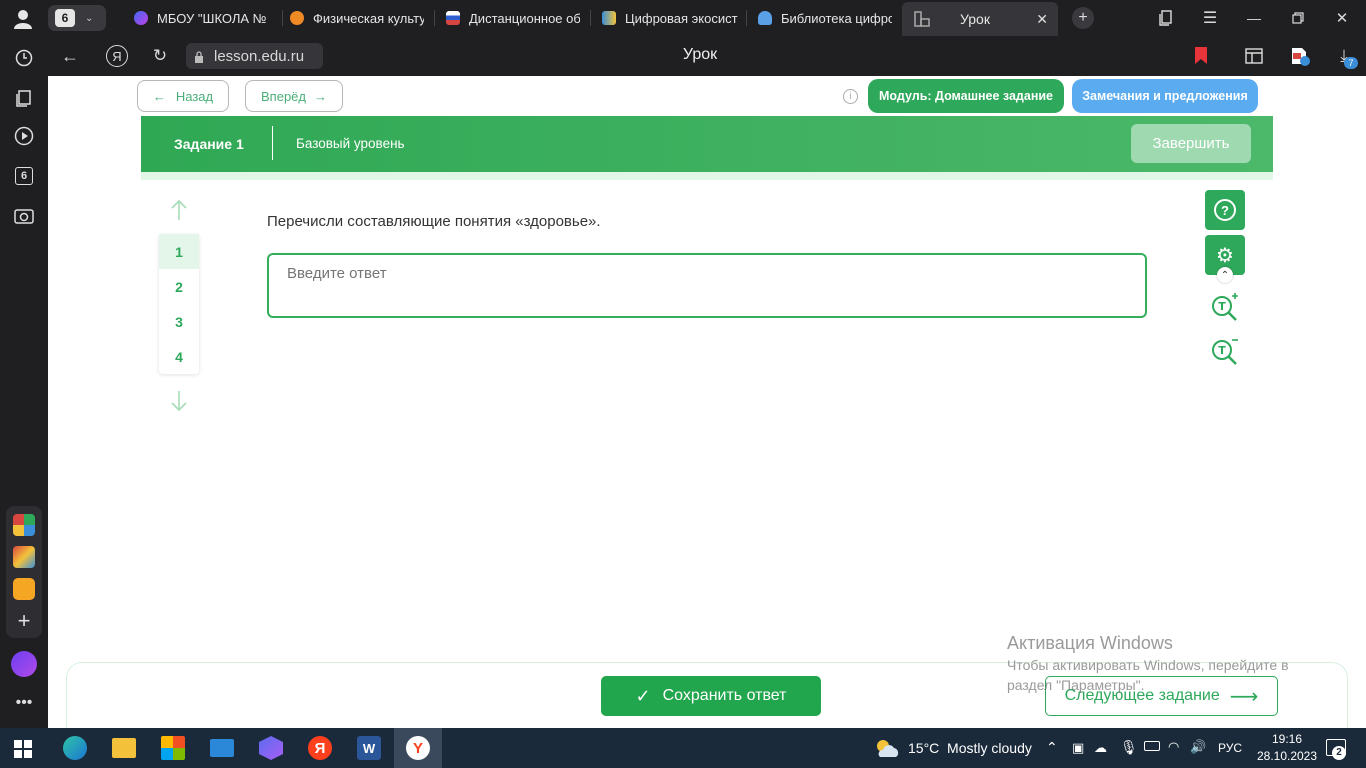  I want to click on onedrive-icon: ☁, so click(1100, 748).